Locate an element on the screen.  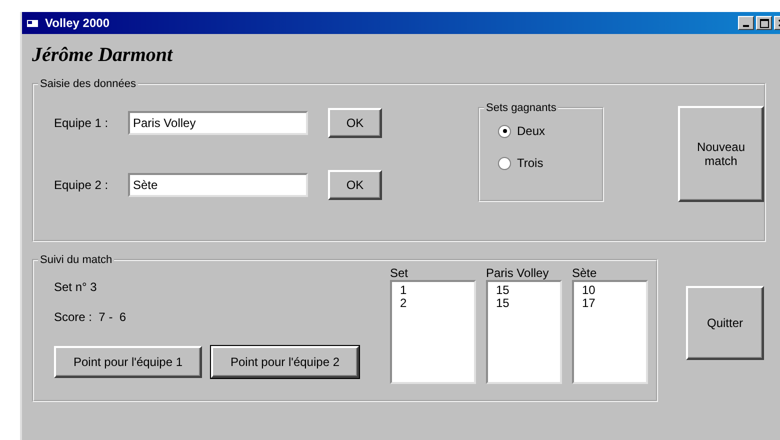
column-header: Paris Volley is located at coordinates (518, 273).